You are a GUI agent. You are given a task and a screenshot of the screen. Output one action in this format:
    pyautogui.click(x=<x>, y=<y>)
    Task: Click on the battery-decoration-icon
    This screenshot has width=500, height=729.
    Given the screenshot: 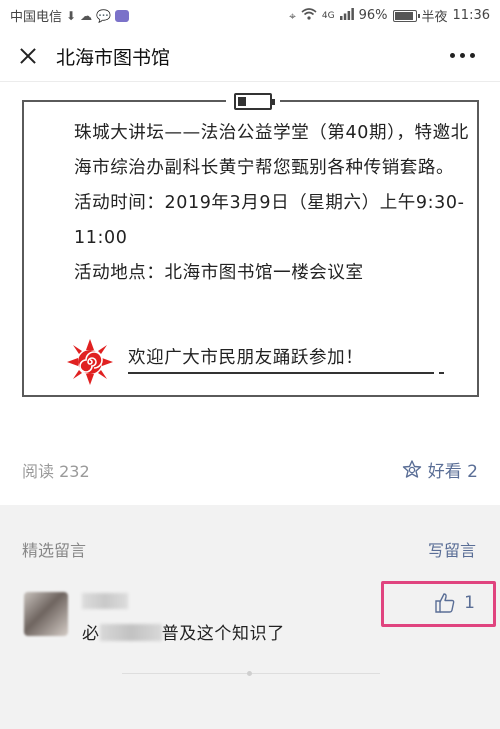 What is the action you would take?
    pyautogui.click(x=253, y=102)
    